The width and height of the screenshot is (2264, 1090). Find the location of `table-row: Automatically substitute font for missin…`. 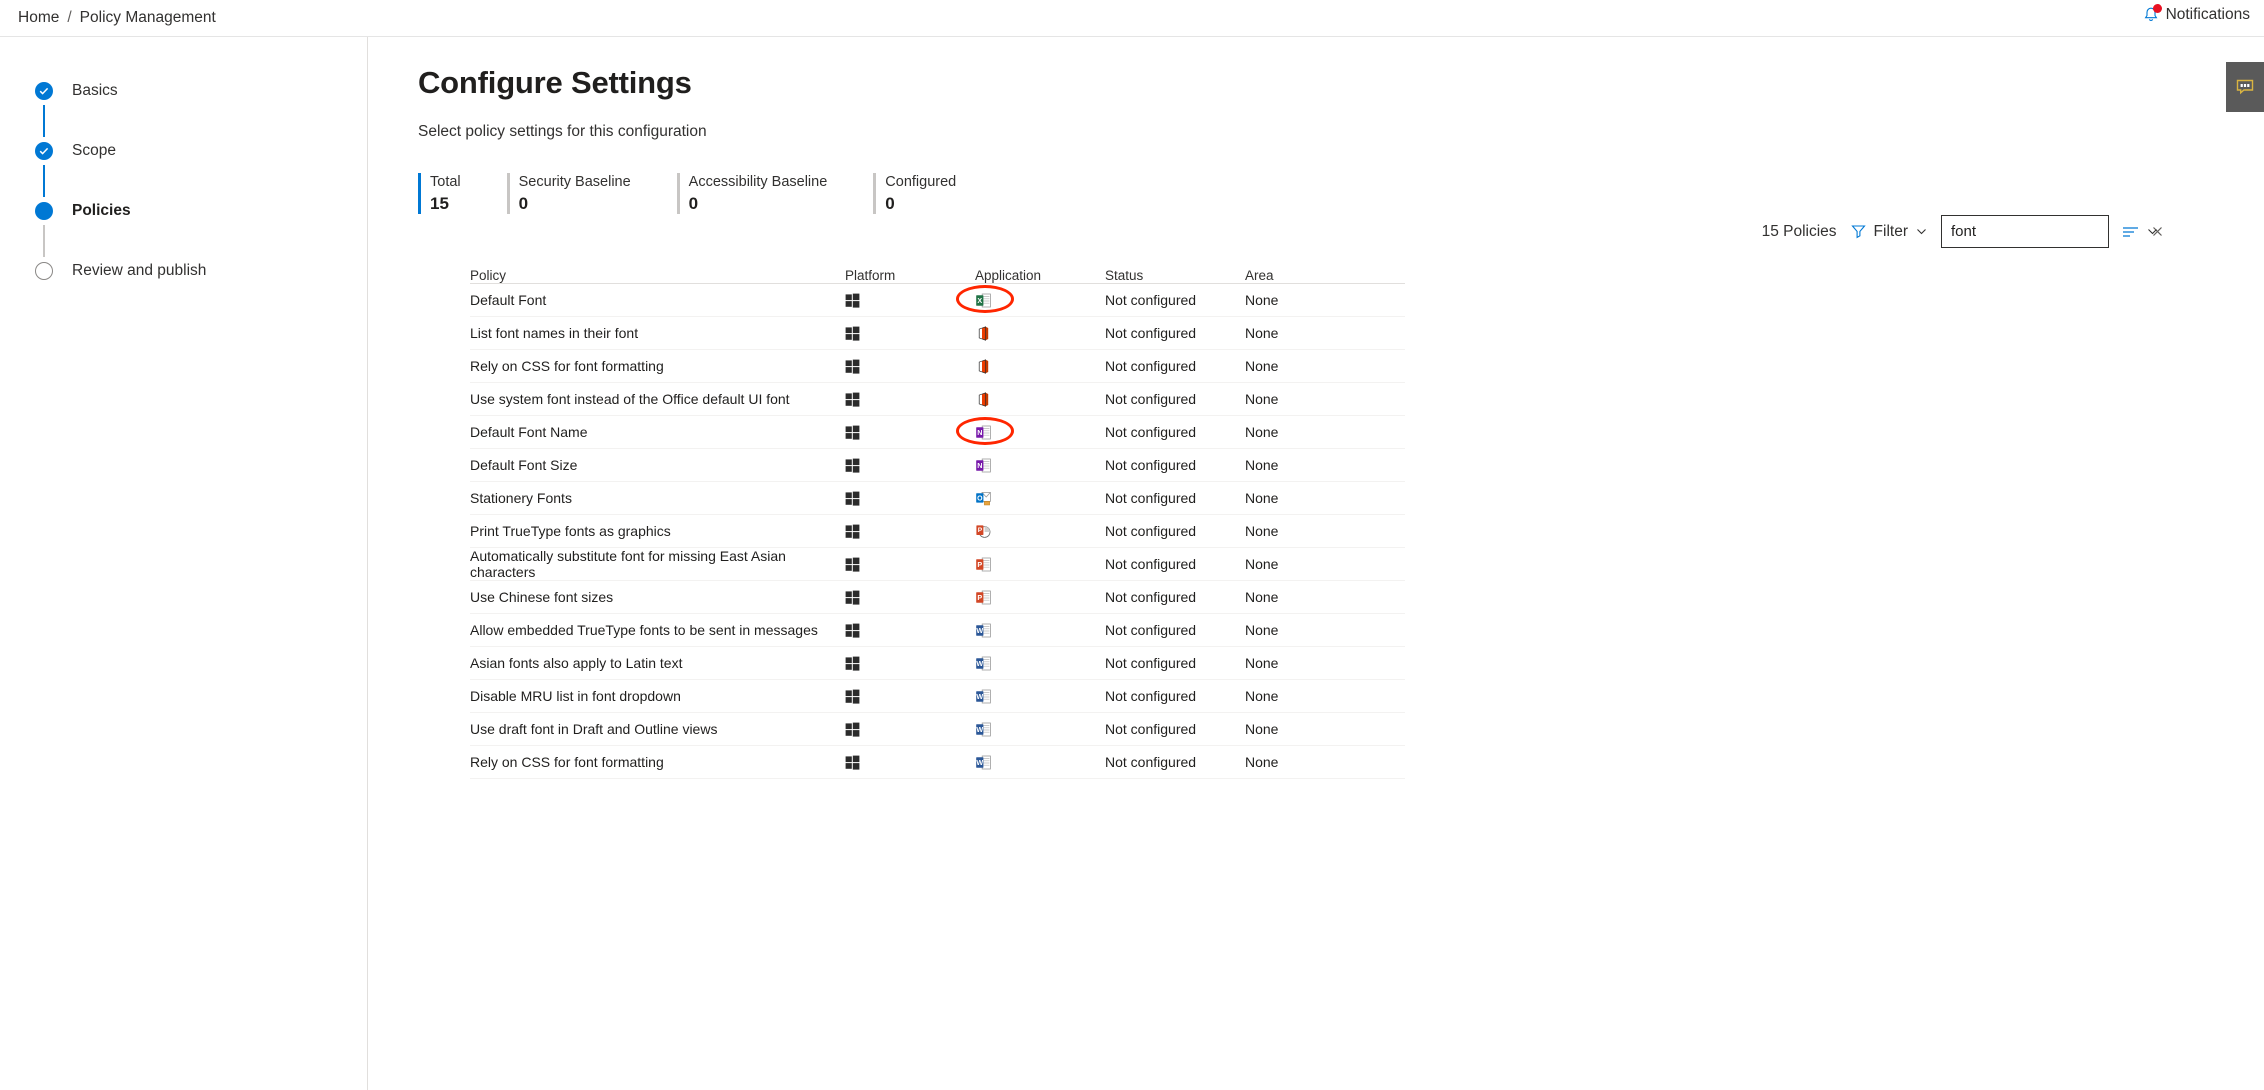

table-row: Automatically substitute font for missin… is located at coordinates (937, 564).